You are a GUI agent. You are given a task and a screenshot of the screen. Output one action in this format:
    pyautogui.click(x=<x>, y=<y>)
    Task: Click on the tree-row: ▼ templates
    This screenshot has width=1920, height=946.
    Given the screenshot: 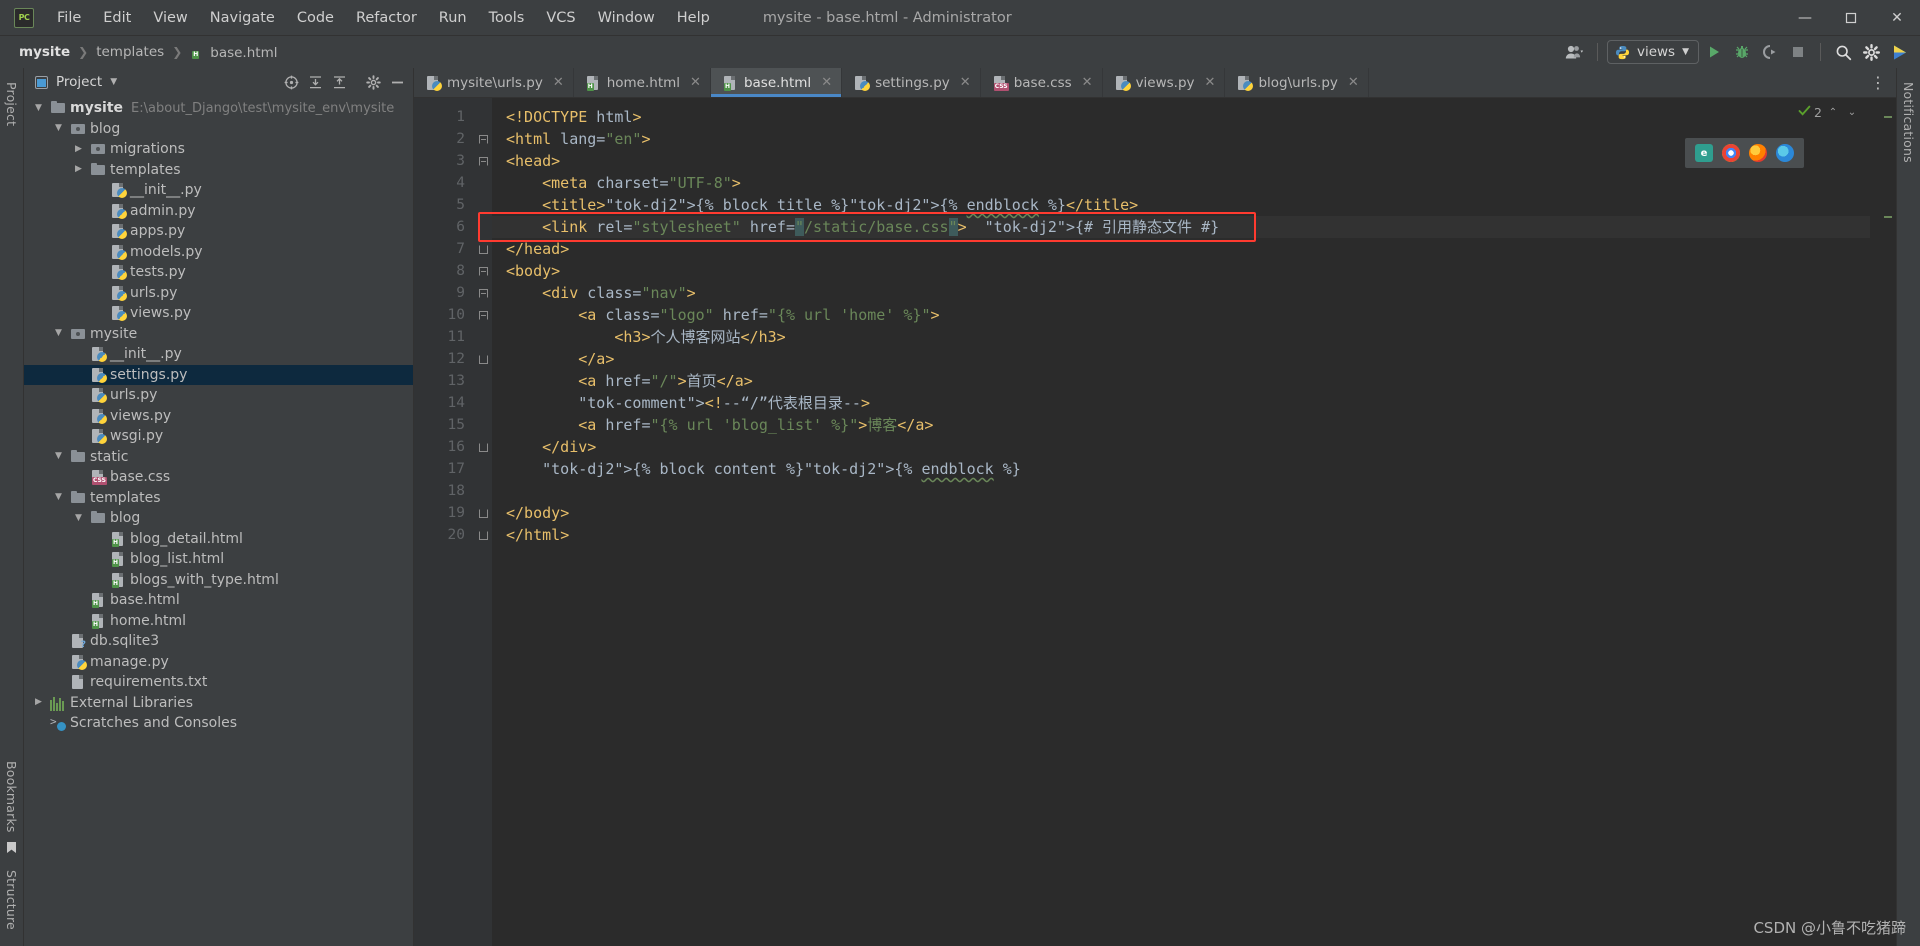 What is the action you would take?
    pyautogui.click(x=218, y=498)
    